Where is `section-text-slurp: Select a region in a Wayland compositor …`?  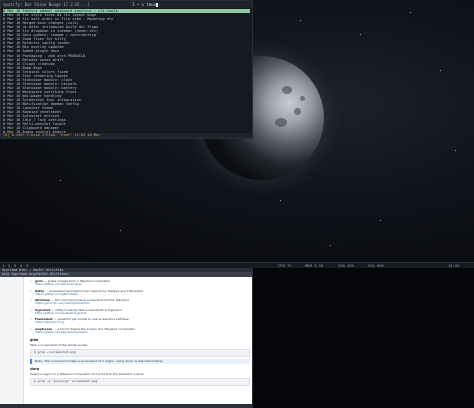 section-text-slurp: Select a region in a Wayland compositor … is located at coordinates (87, 373).